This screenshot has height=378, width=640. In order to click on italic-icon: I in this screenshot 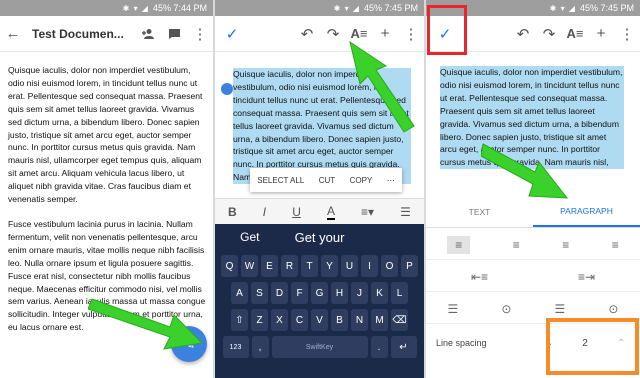, I will do `click(264, 212)`.